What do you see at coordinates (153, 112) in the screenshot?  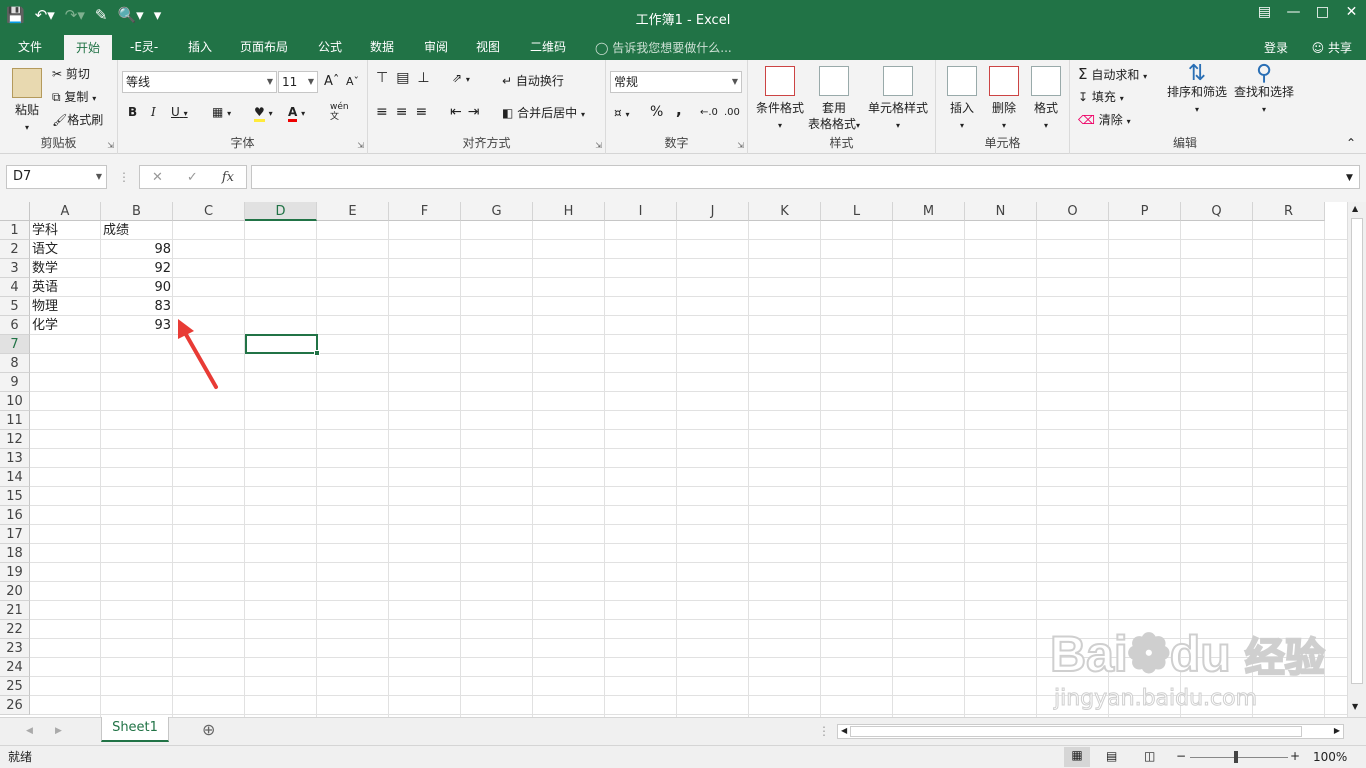 I see `italic-button: I` at bounding box center [153, 112].